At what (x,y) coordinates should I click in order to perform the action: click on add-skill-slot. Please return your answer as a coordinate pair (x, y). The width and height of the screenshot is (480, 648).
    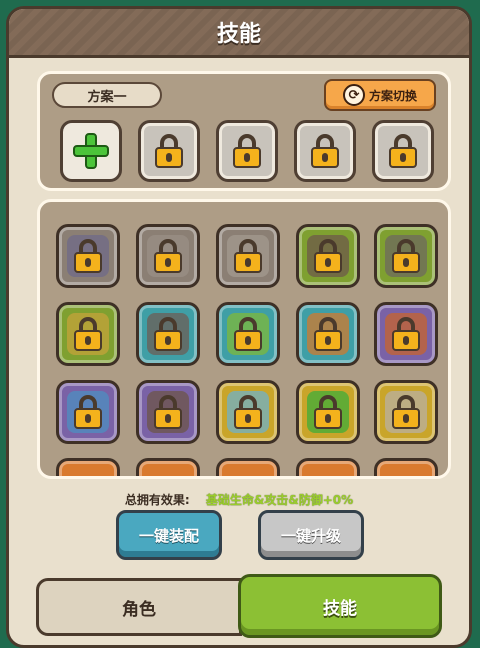
    Looking at the image, I should click on (91, 151).